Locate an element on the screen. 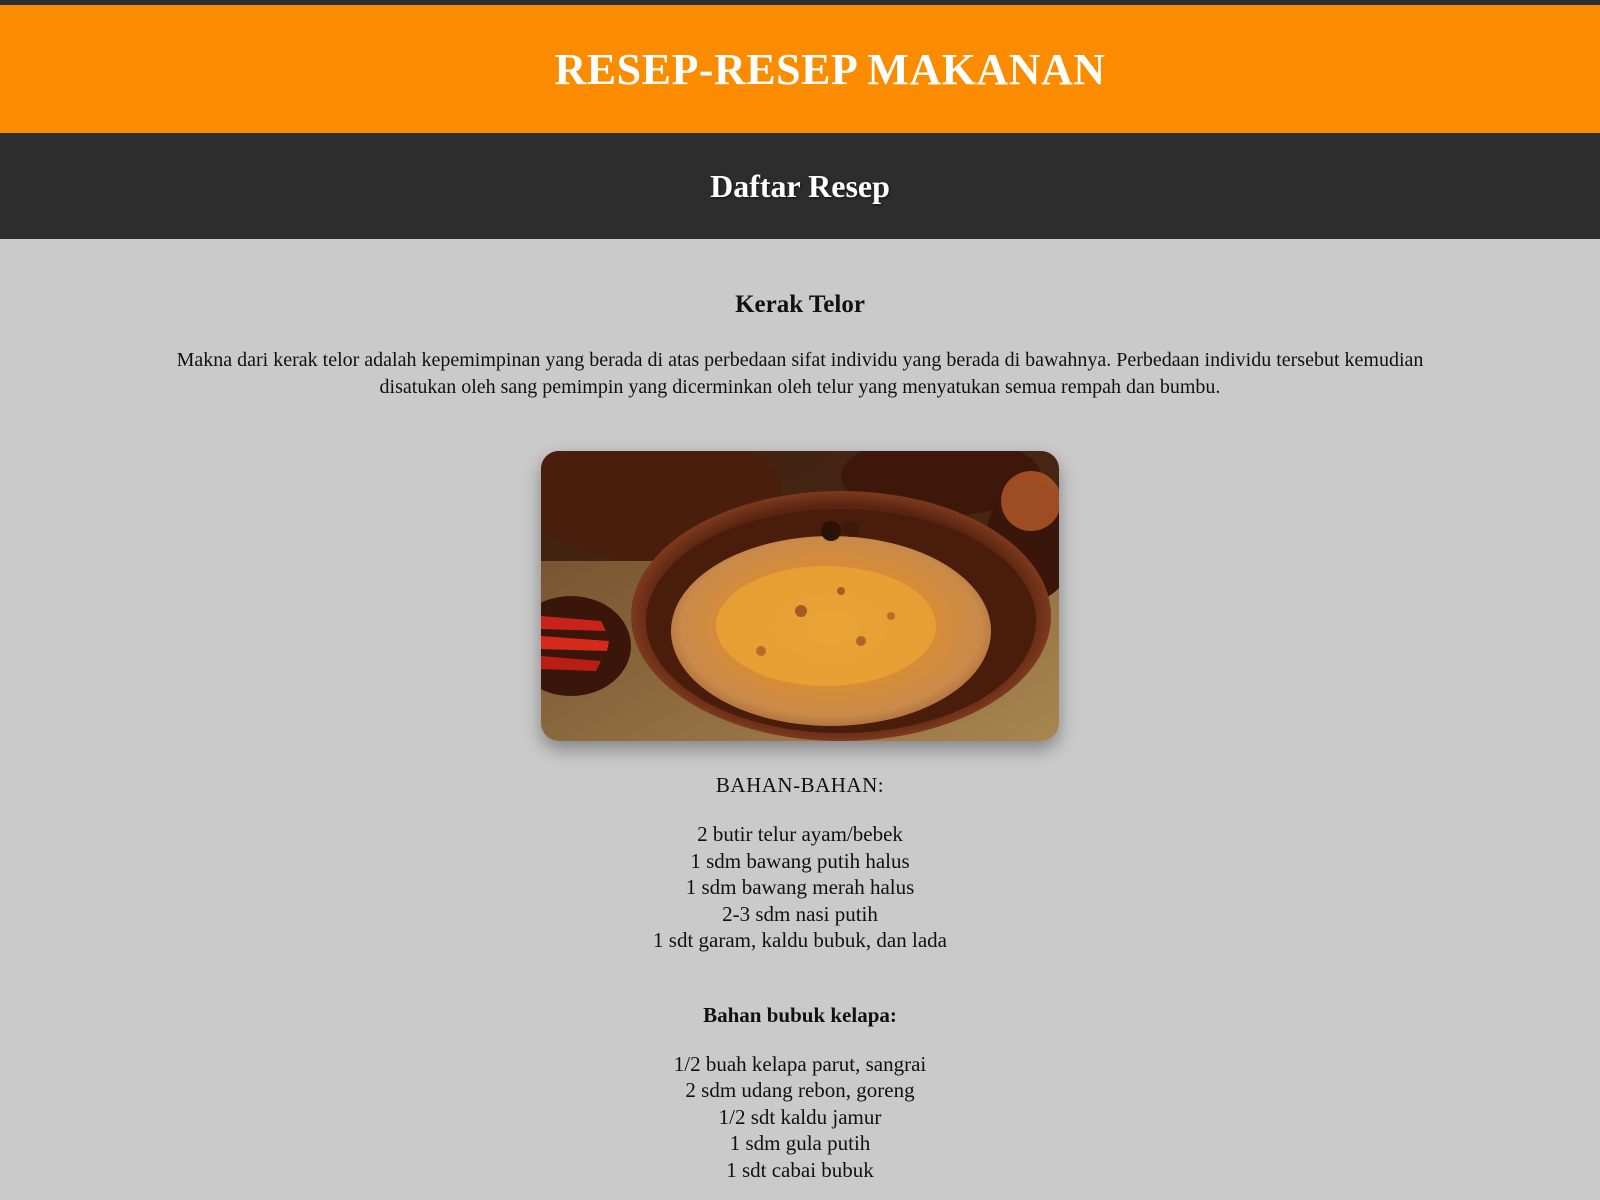 This screenshot has width=1600, height=1200. site-header: RESEP-RESEP MAKANAN is located at coordinates (800, 69).